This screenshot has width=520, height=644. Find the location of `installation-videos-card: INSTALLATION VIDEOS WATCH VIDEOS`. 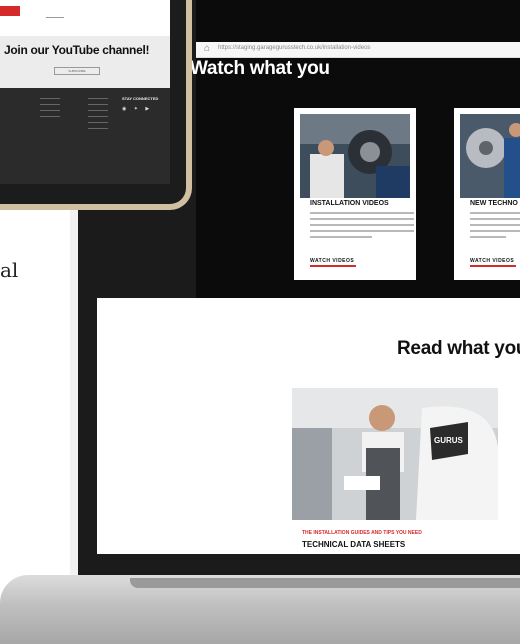

installation-videos-card: INSTALLATION VIDEOS WATCH VIDEOS is located at coordinates (355, 194).